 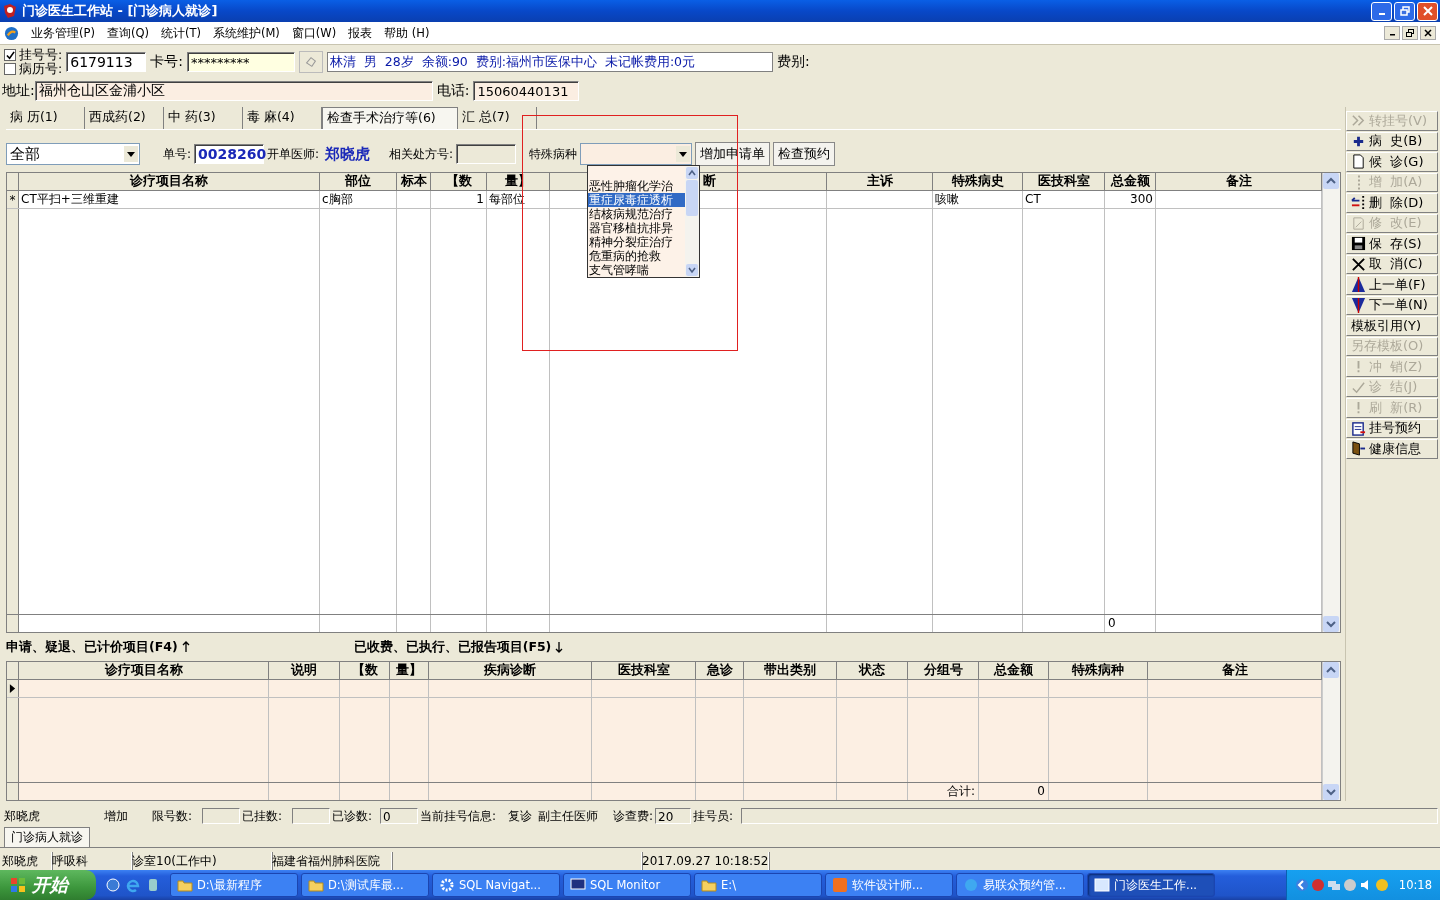 I want to click on dropdown-option: 器官移植抗排异, so click(x=636, y=228).